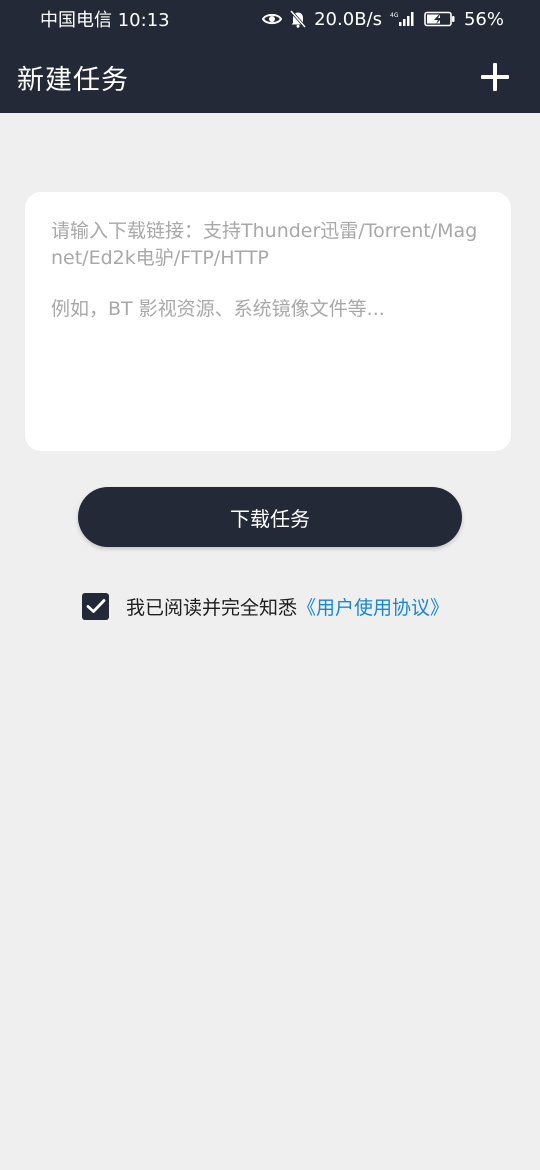 The image size is (540, 1170). What do you see at coordinates (270, 517) in the screenshot?
I see `download-task-button: 下载任务` at bounding box center [270, 517].